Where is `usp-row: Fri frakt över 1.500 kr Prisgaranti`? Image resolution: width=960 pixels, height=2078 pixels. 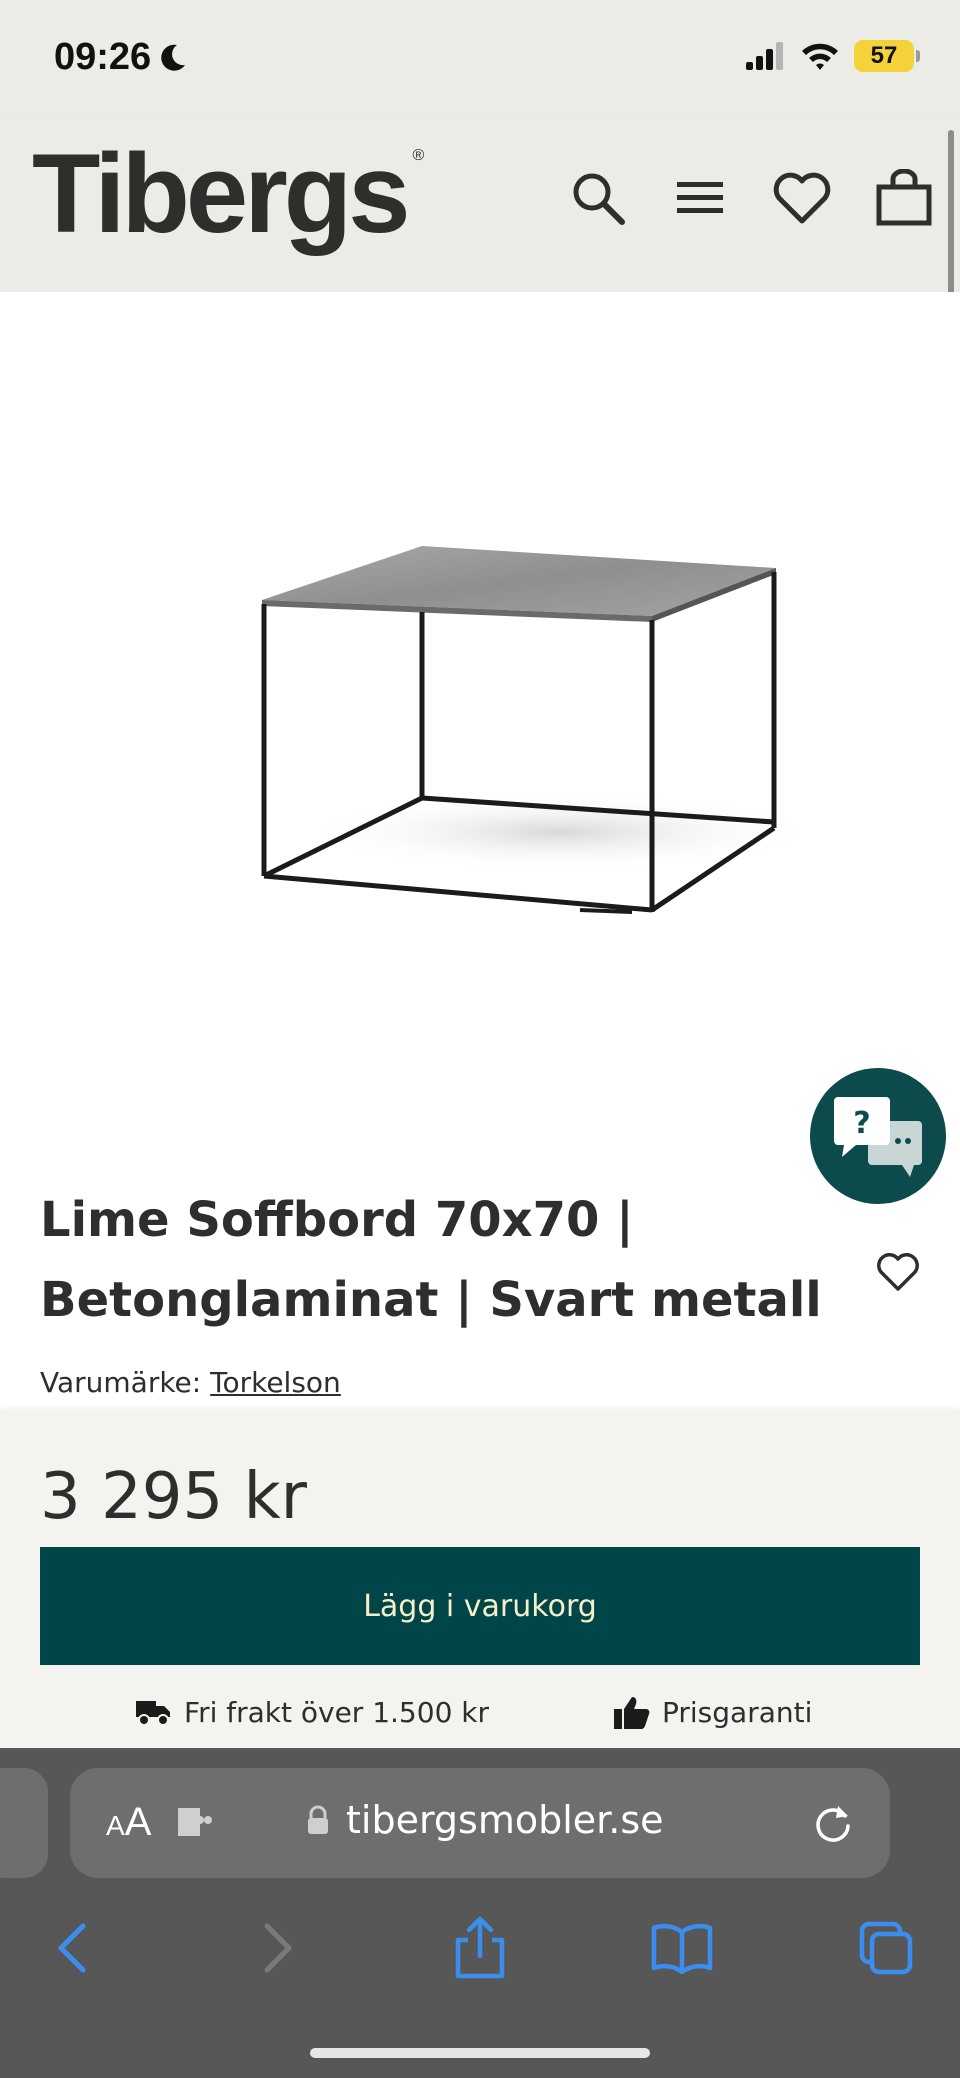 usp-row: Fri frakt över 1.500 kr Prisgaranti is located at coordinates (480, 1712).